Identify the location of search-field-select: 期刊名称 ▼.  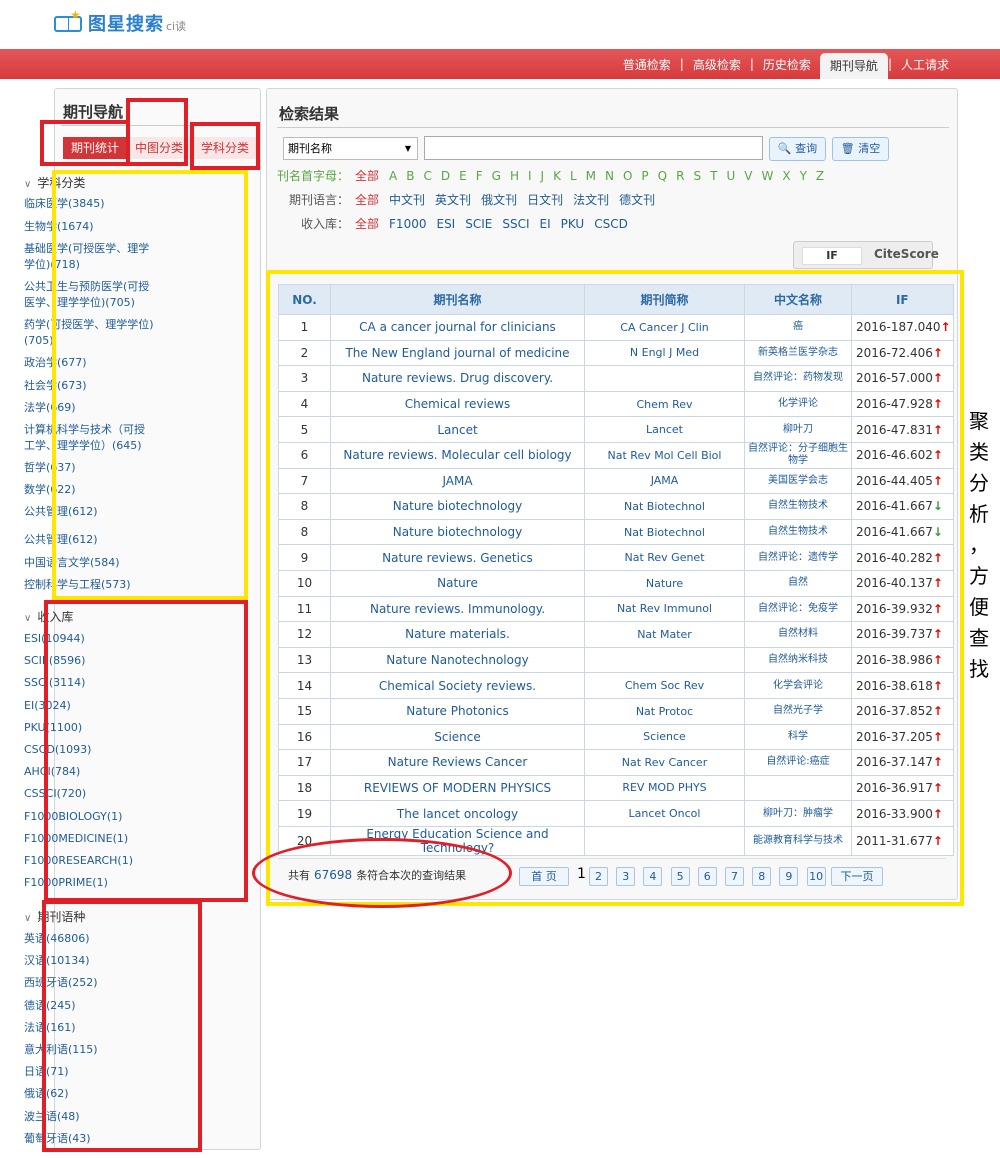
(350, 148).